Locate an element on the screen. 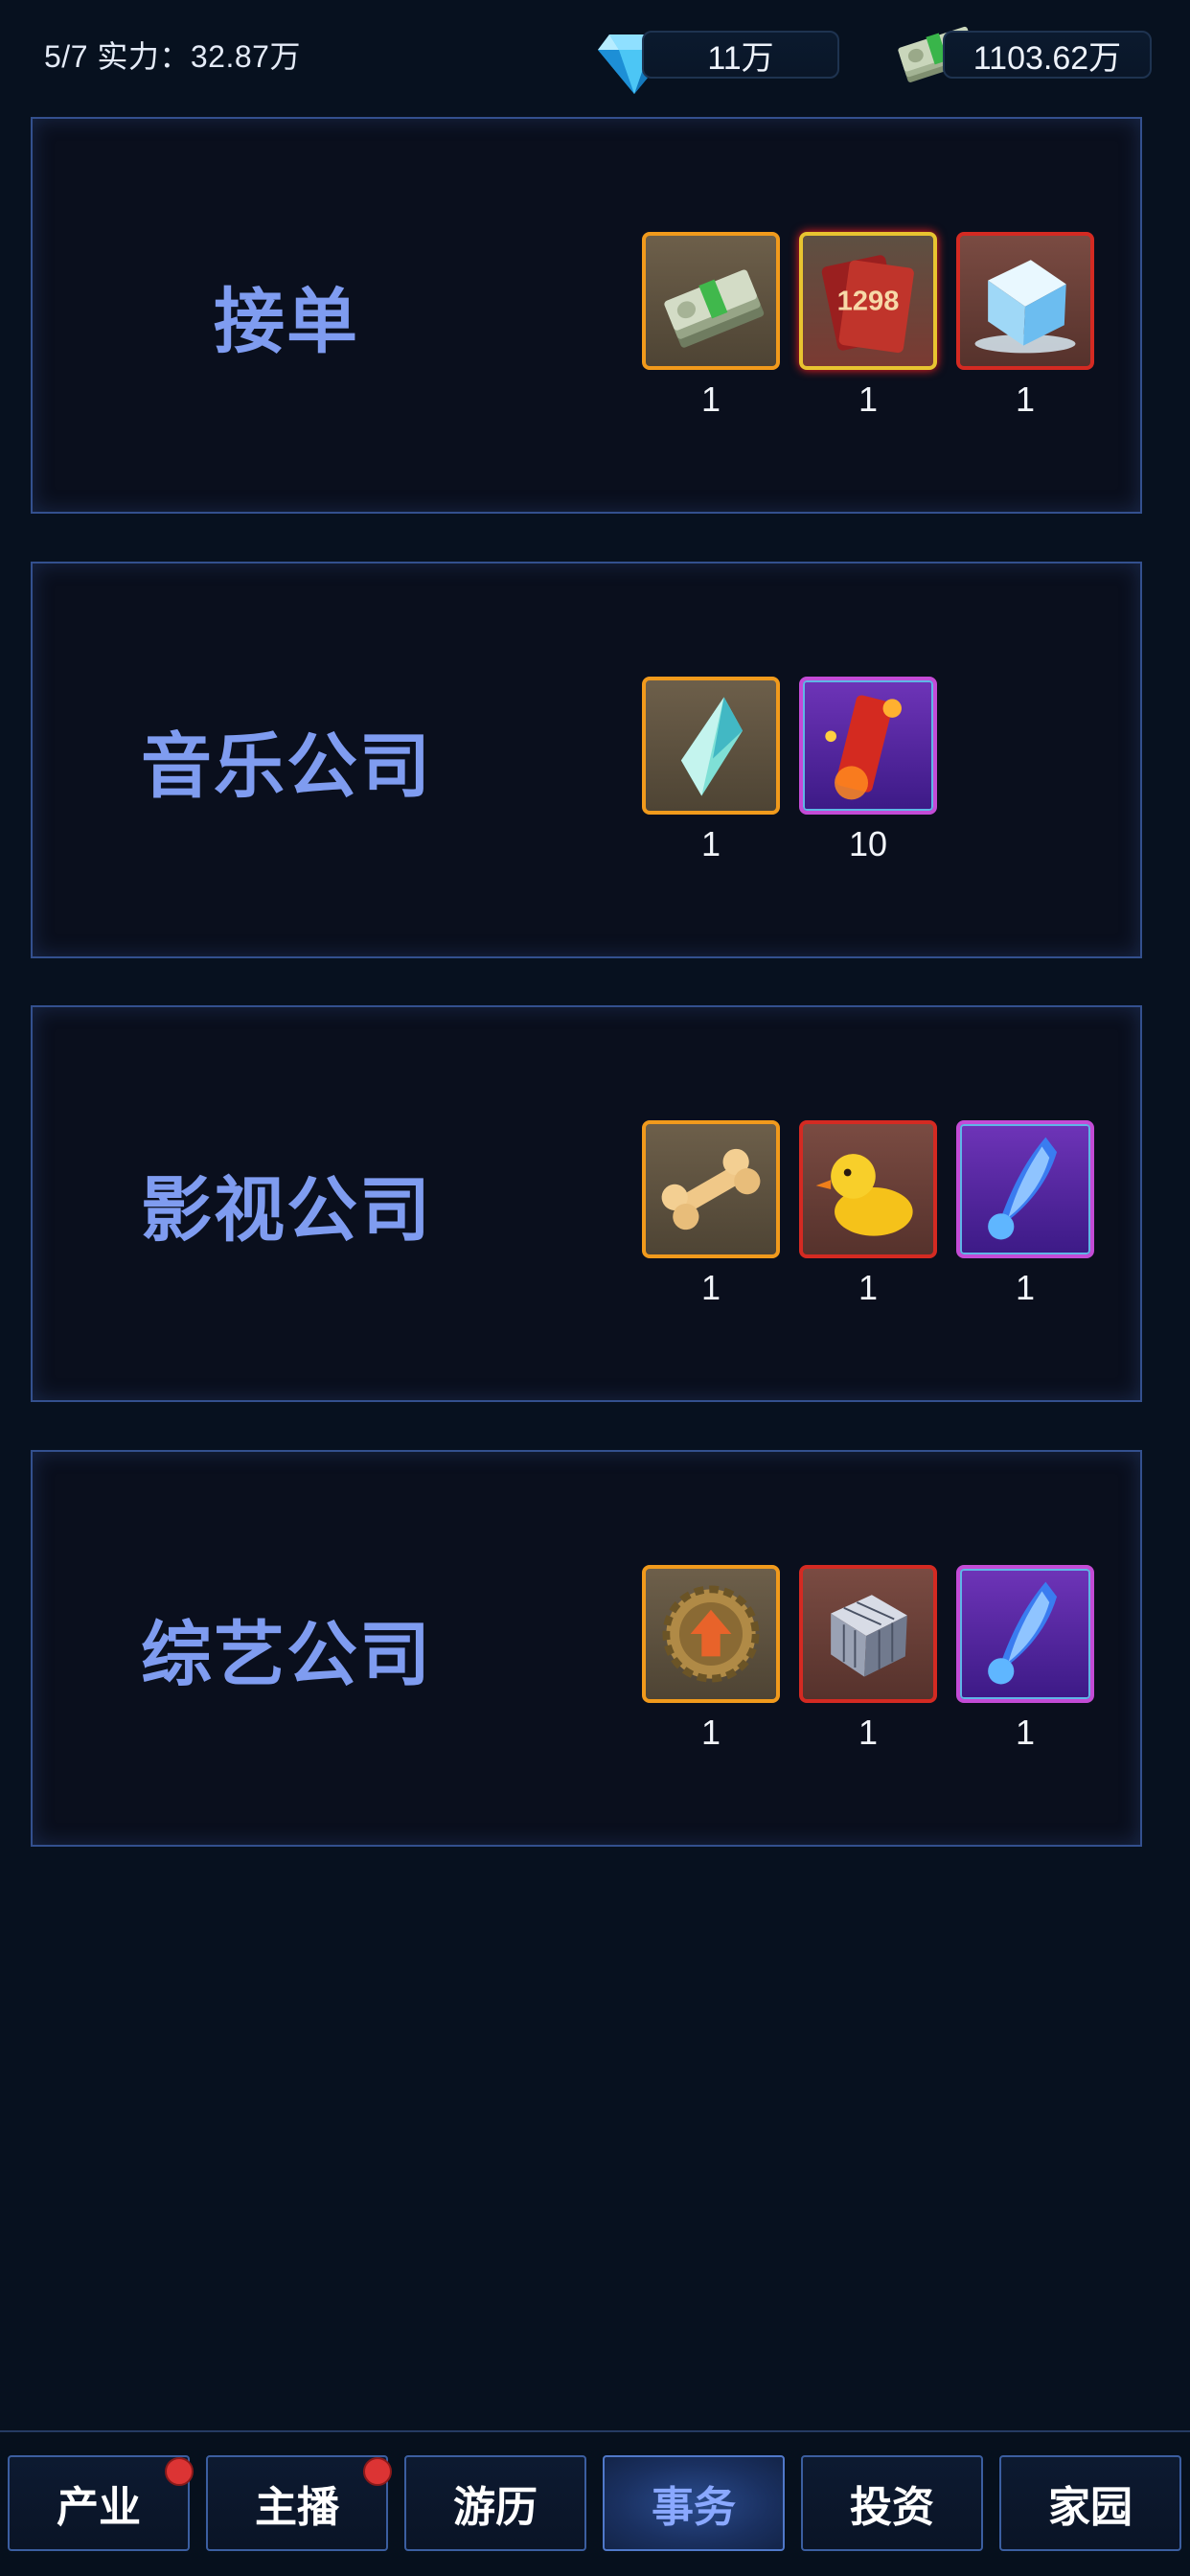 Image resolution: width=1190 pixels, height=2576 pixels. bone-icon is located at coordinates (711, 1189).